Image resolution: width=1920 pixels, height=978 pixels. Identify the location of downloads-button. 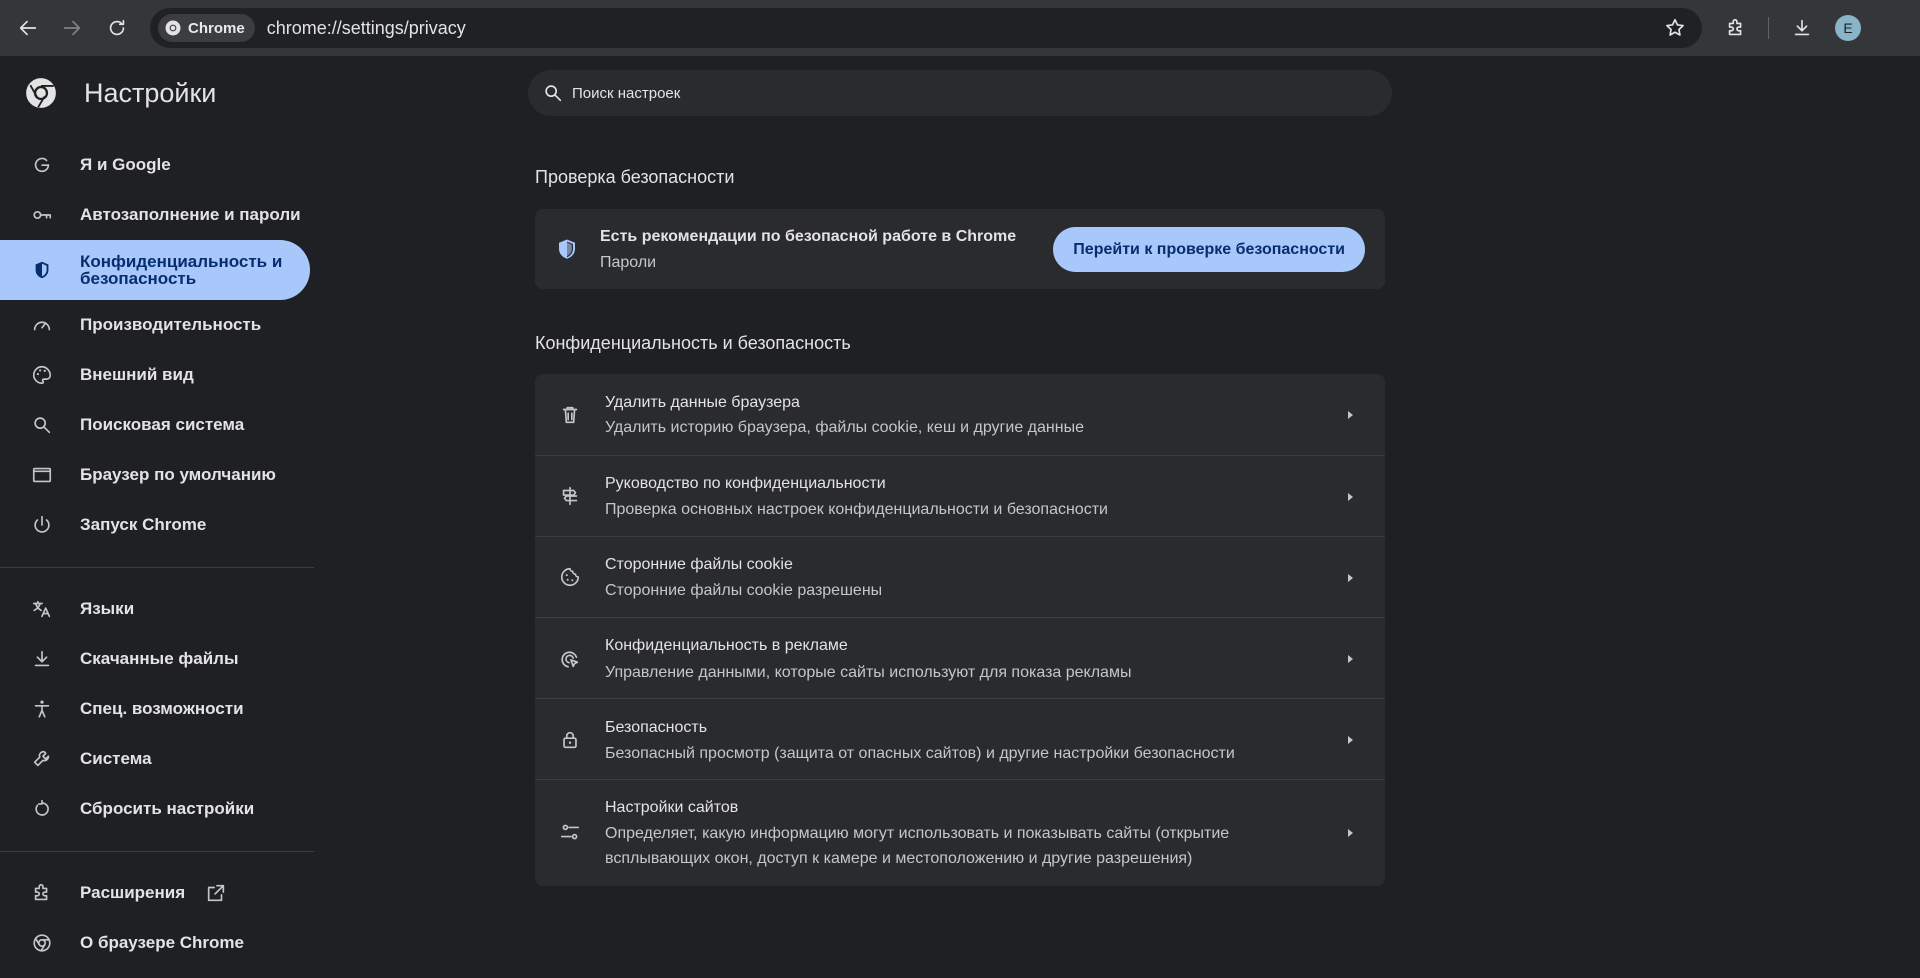
(1802, 28).